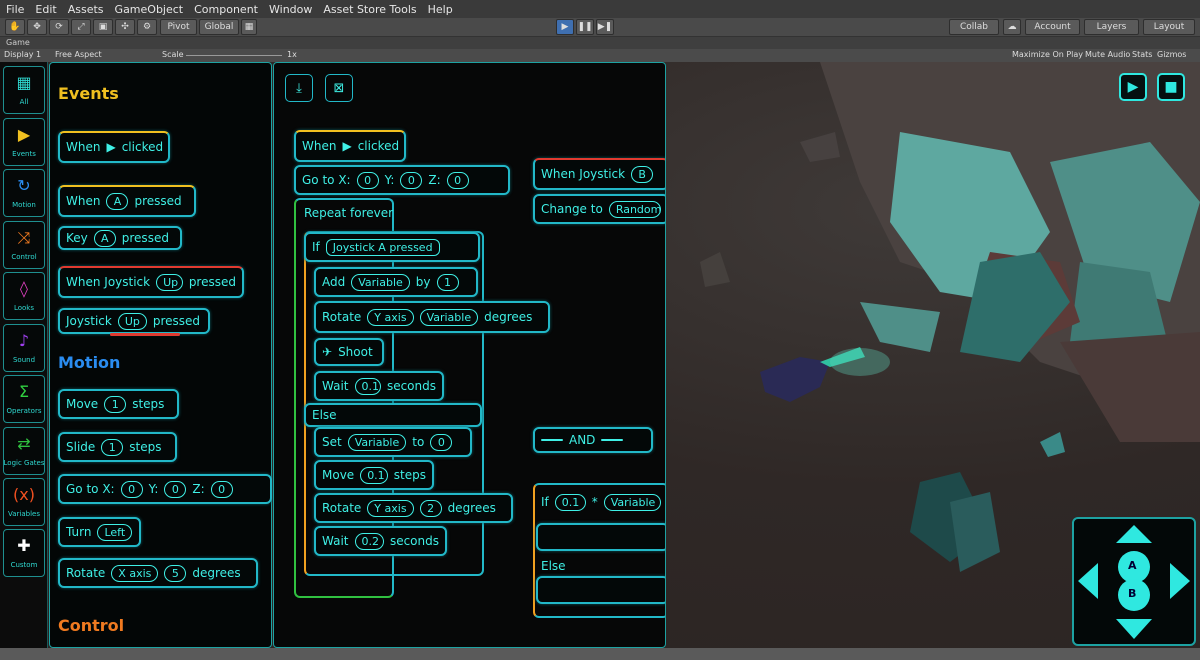  Describe the element at coordinates (45, 9) in the screenshot. I see `menu-edit: Edit` at that location.